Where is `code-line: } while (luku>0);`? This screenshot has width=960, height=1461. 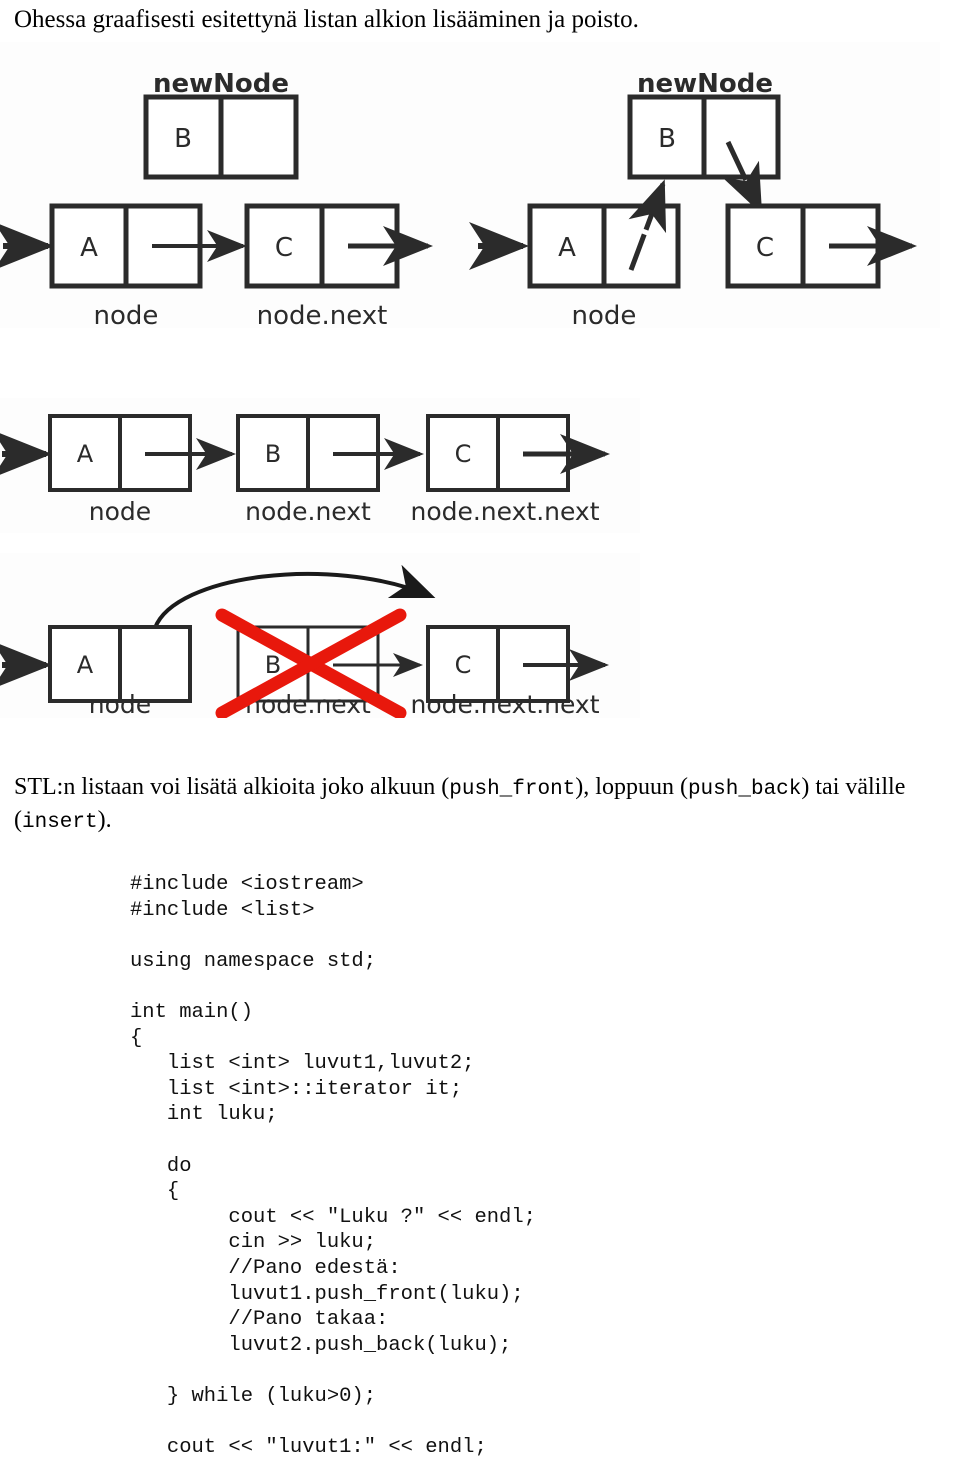 code-line: } while (luku>0); is located at coordinates (253, 1396).